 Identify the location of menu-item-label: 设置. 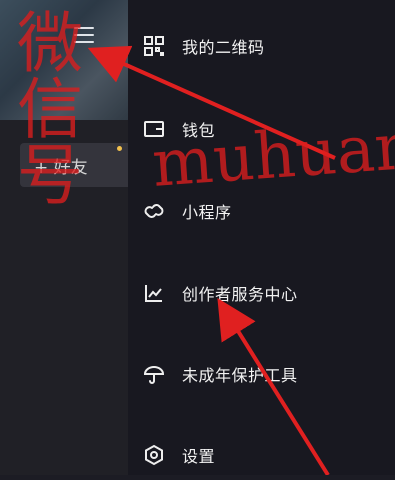
(199, 456).